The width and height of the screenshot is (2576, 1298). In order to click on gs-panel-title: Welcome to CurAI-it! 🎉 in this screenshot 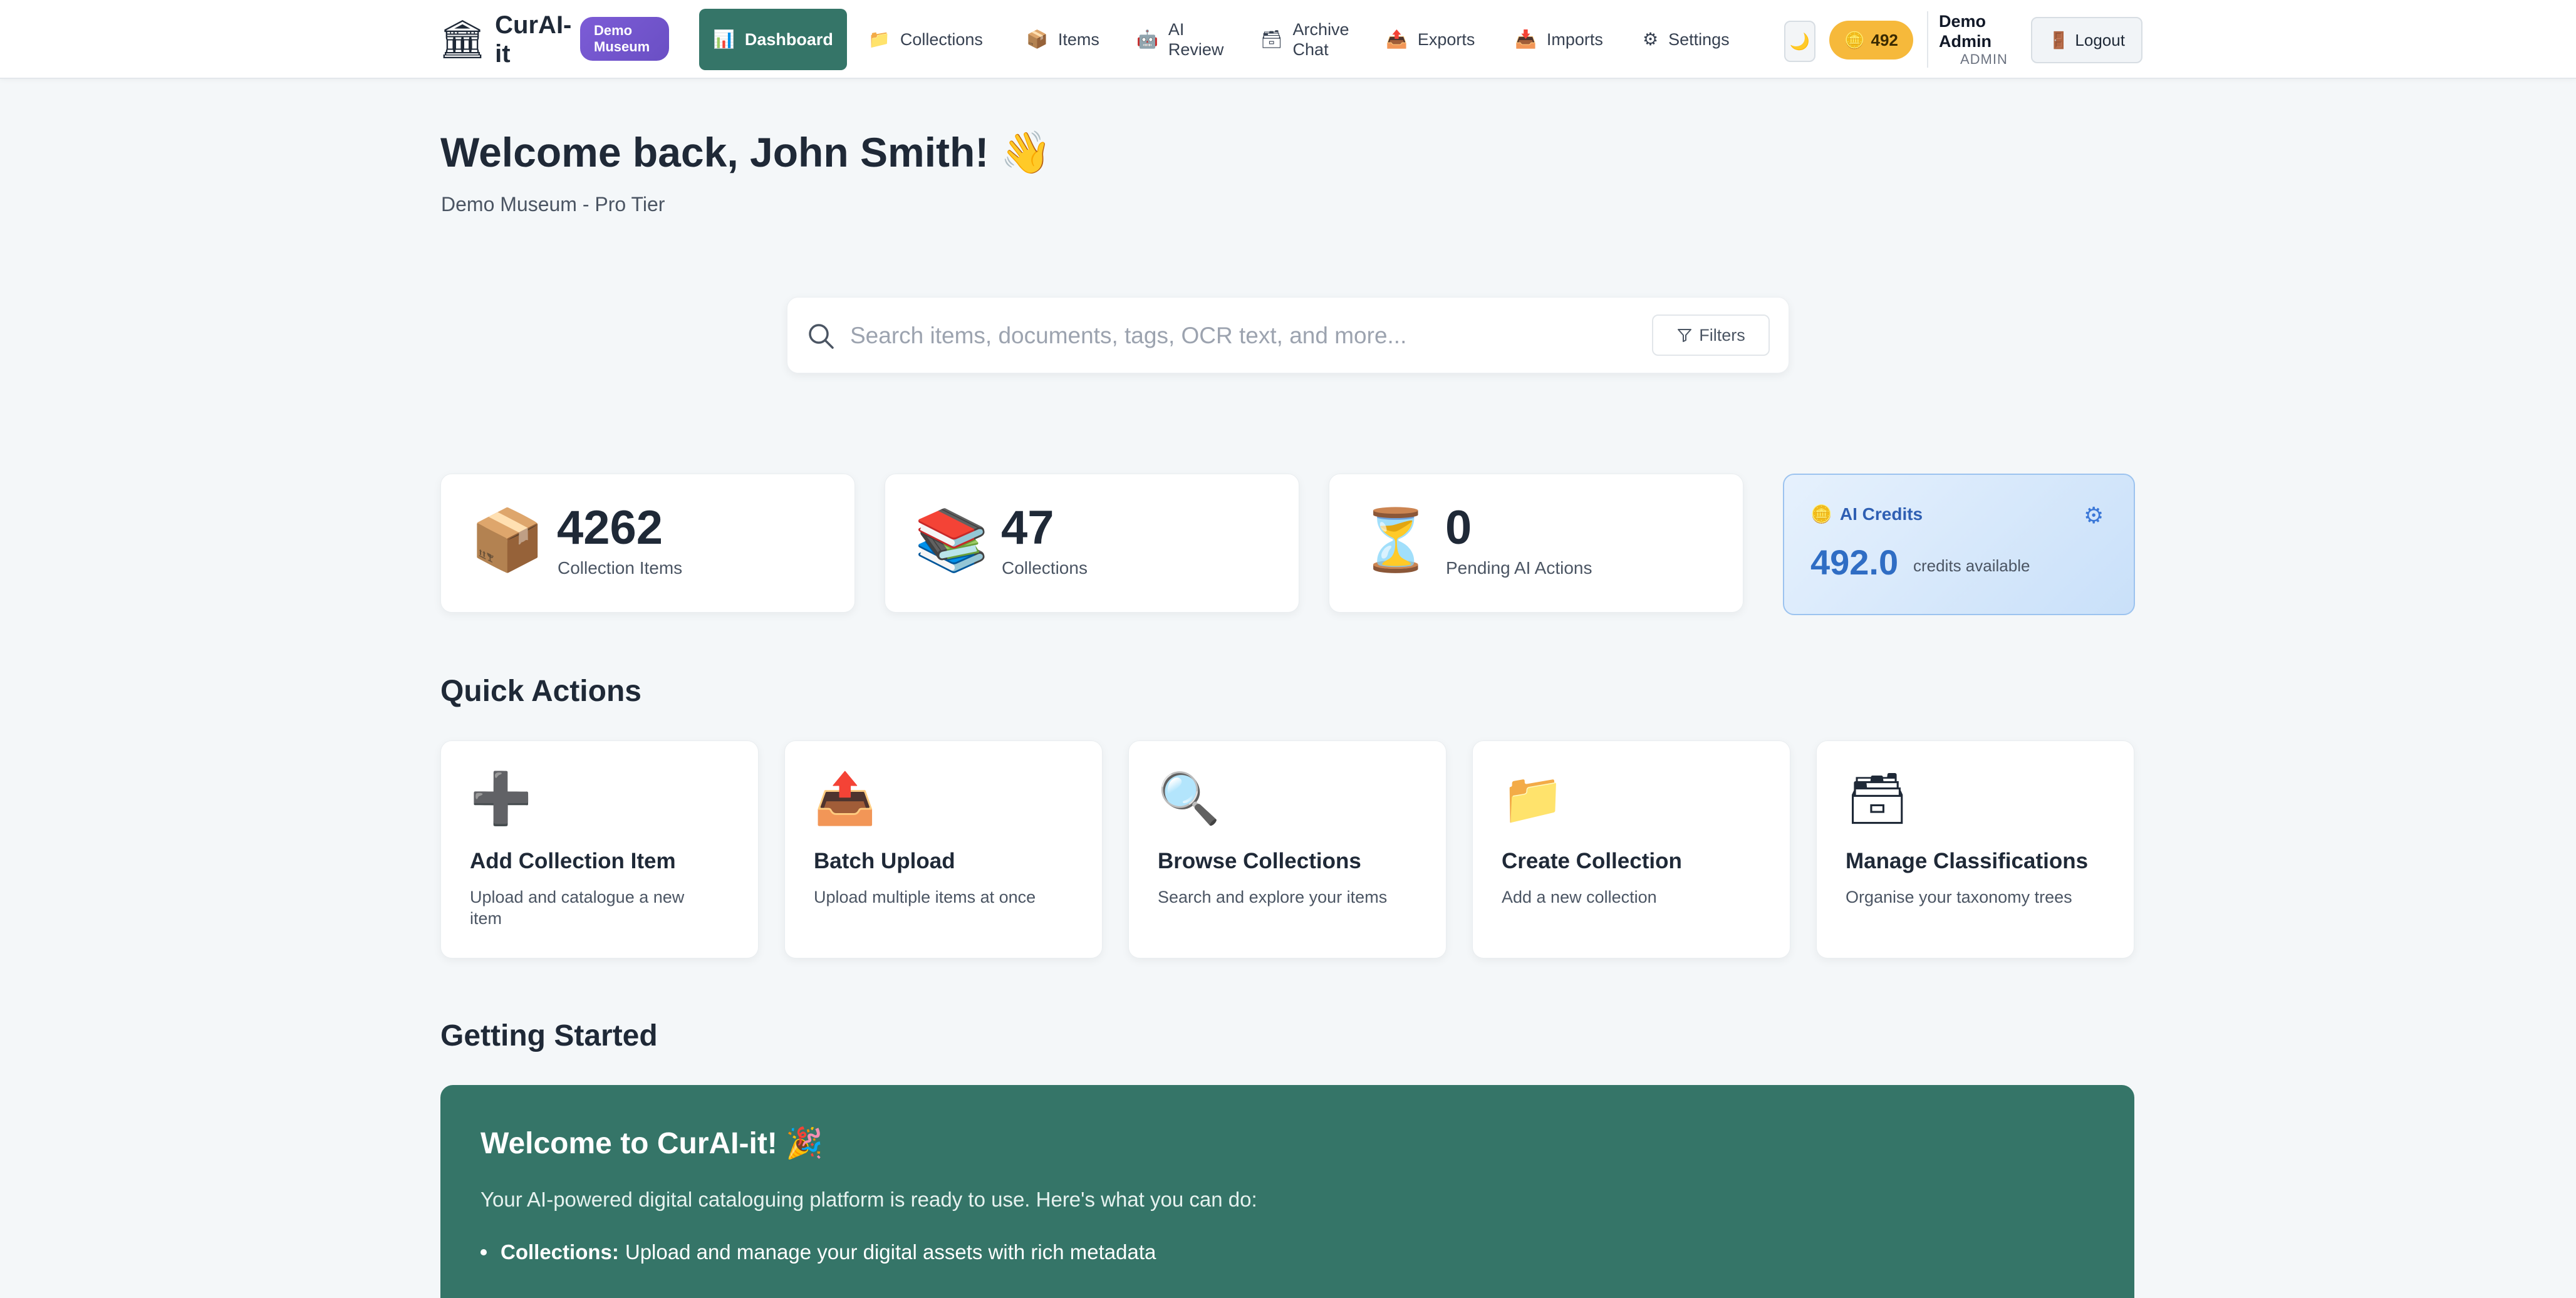, I will do `click(651, 1143)`.